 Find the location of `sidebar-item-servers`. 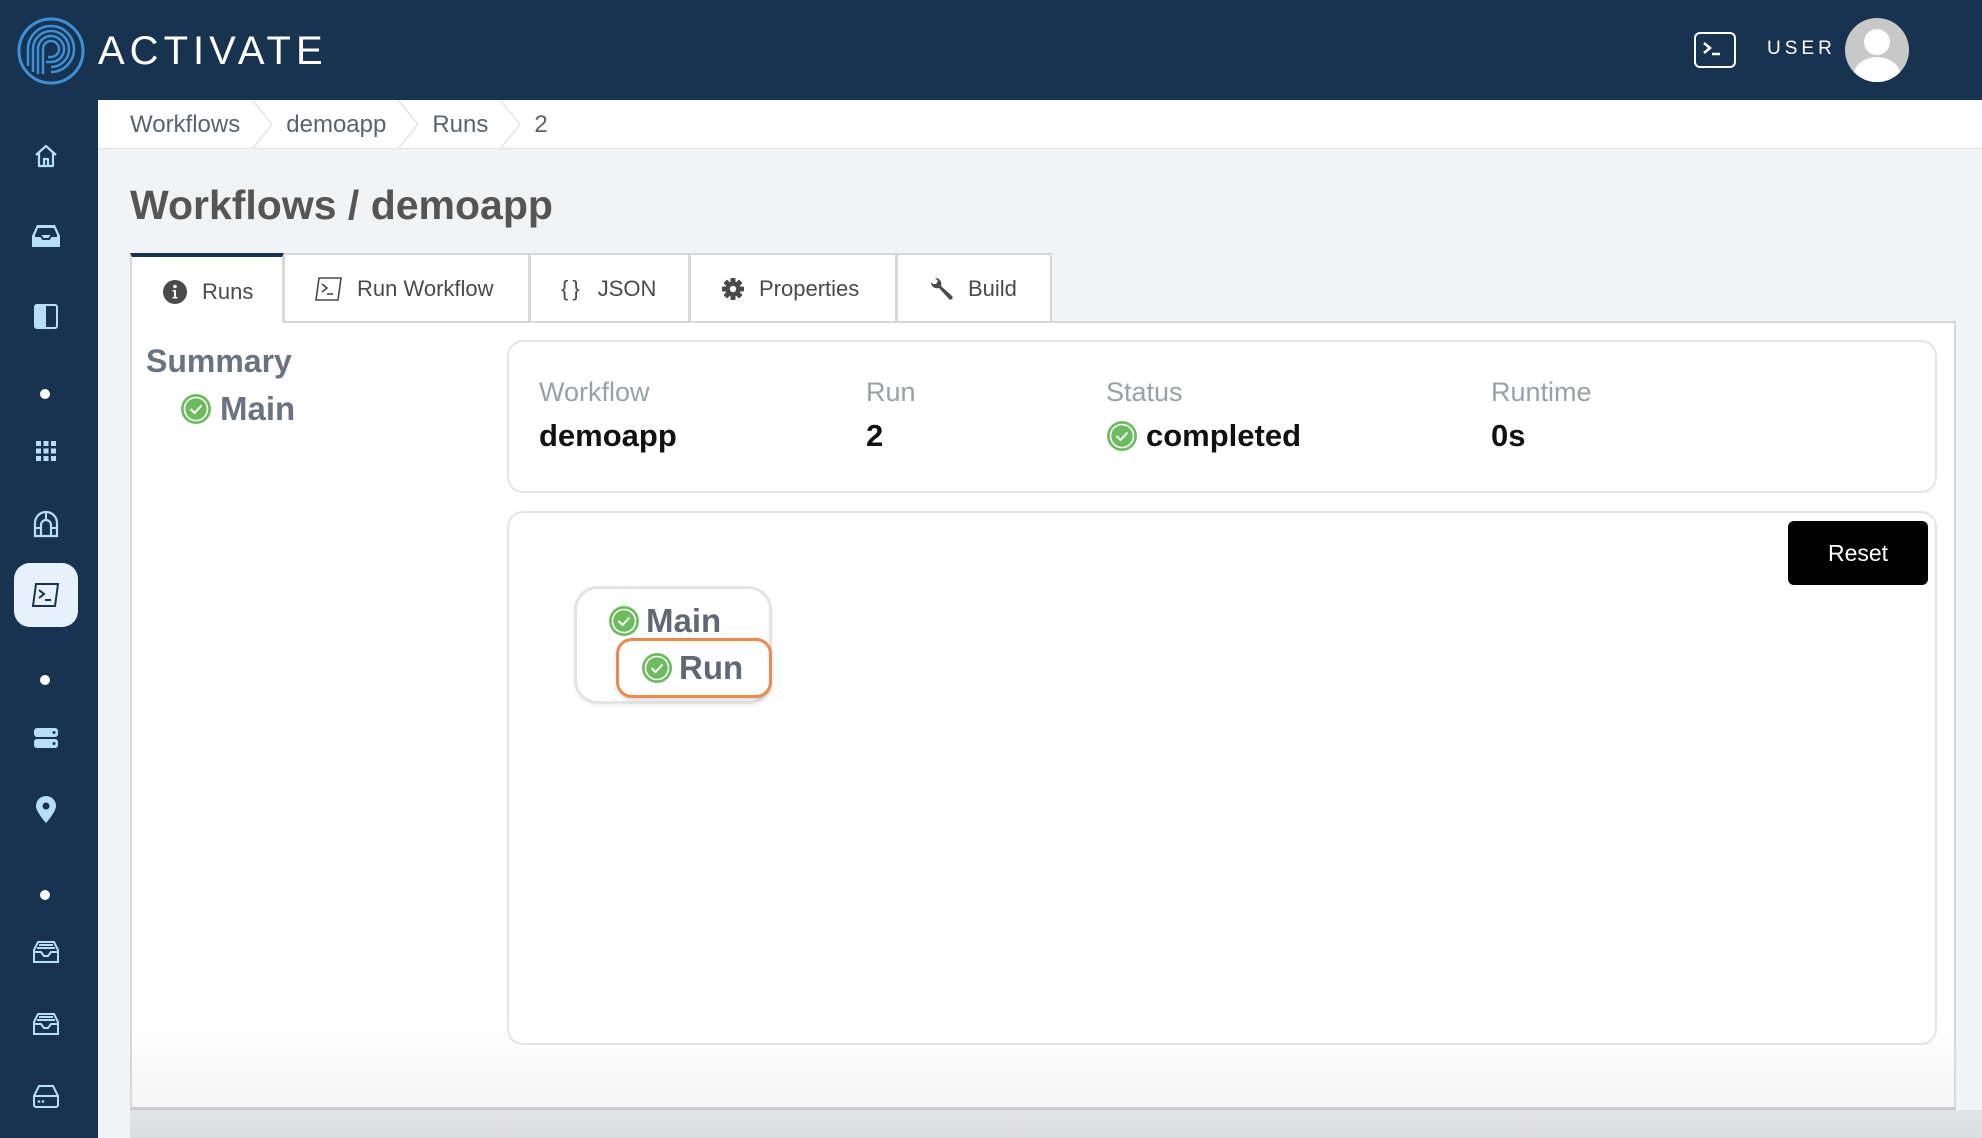

sidebar-item-servers is located at coordinates (46, 738).